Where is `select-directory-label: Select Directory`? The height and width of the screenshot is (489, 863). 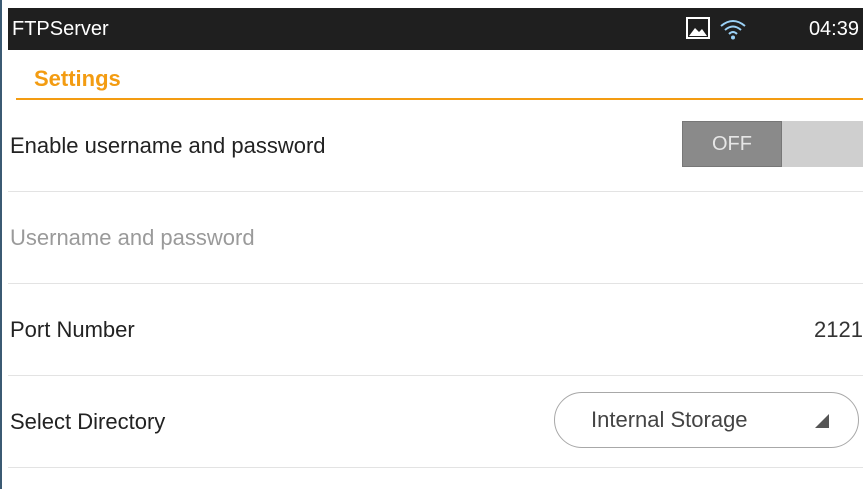
select-directory-label: Select Directory is located at coordinates (88, 421).